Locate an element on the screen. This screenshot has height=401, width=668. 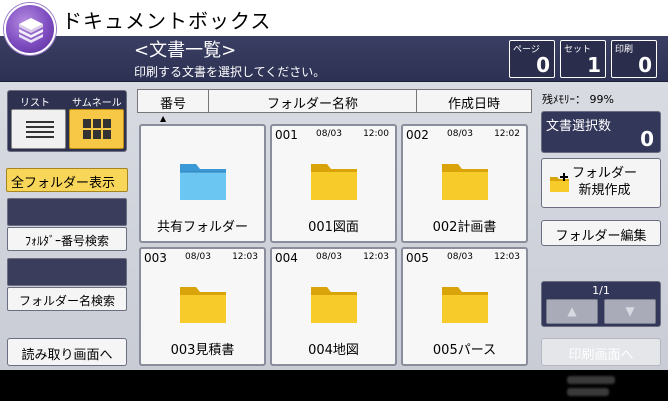
folder-tile: 003 08/03 12:03 003見積書 is located at coordinates (202, 306).